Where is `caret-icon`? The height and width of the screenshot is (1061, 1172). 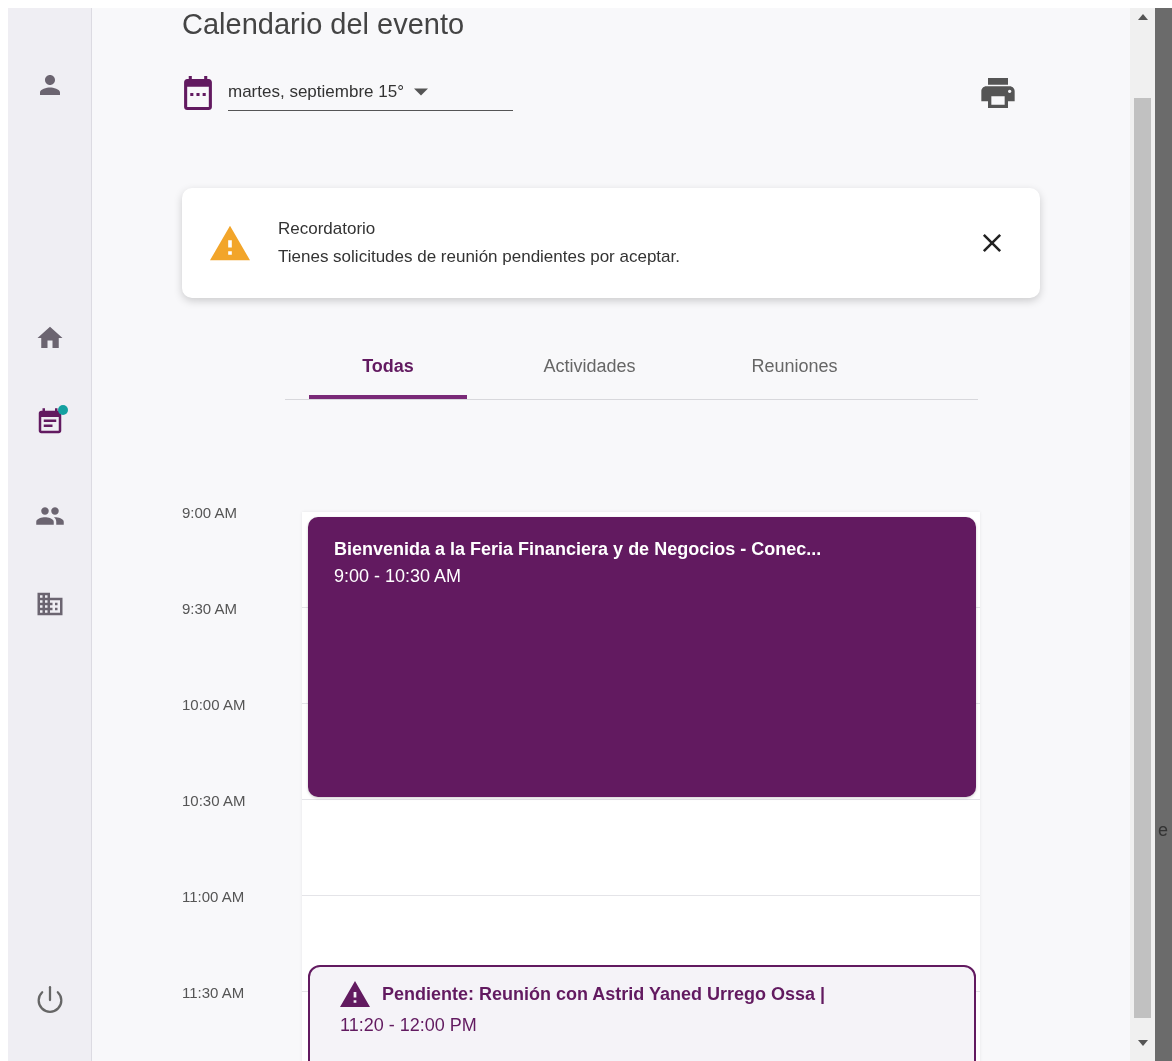
caret-icon is located at coordinates (420, 91).